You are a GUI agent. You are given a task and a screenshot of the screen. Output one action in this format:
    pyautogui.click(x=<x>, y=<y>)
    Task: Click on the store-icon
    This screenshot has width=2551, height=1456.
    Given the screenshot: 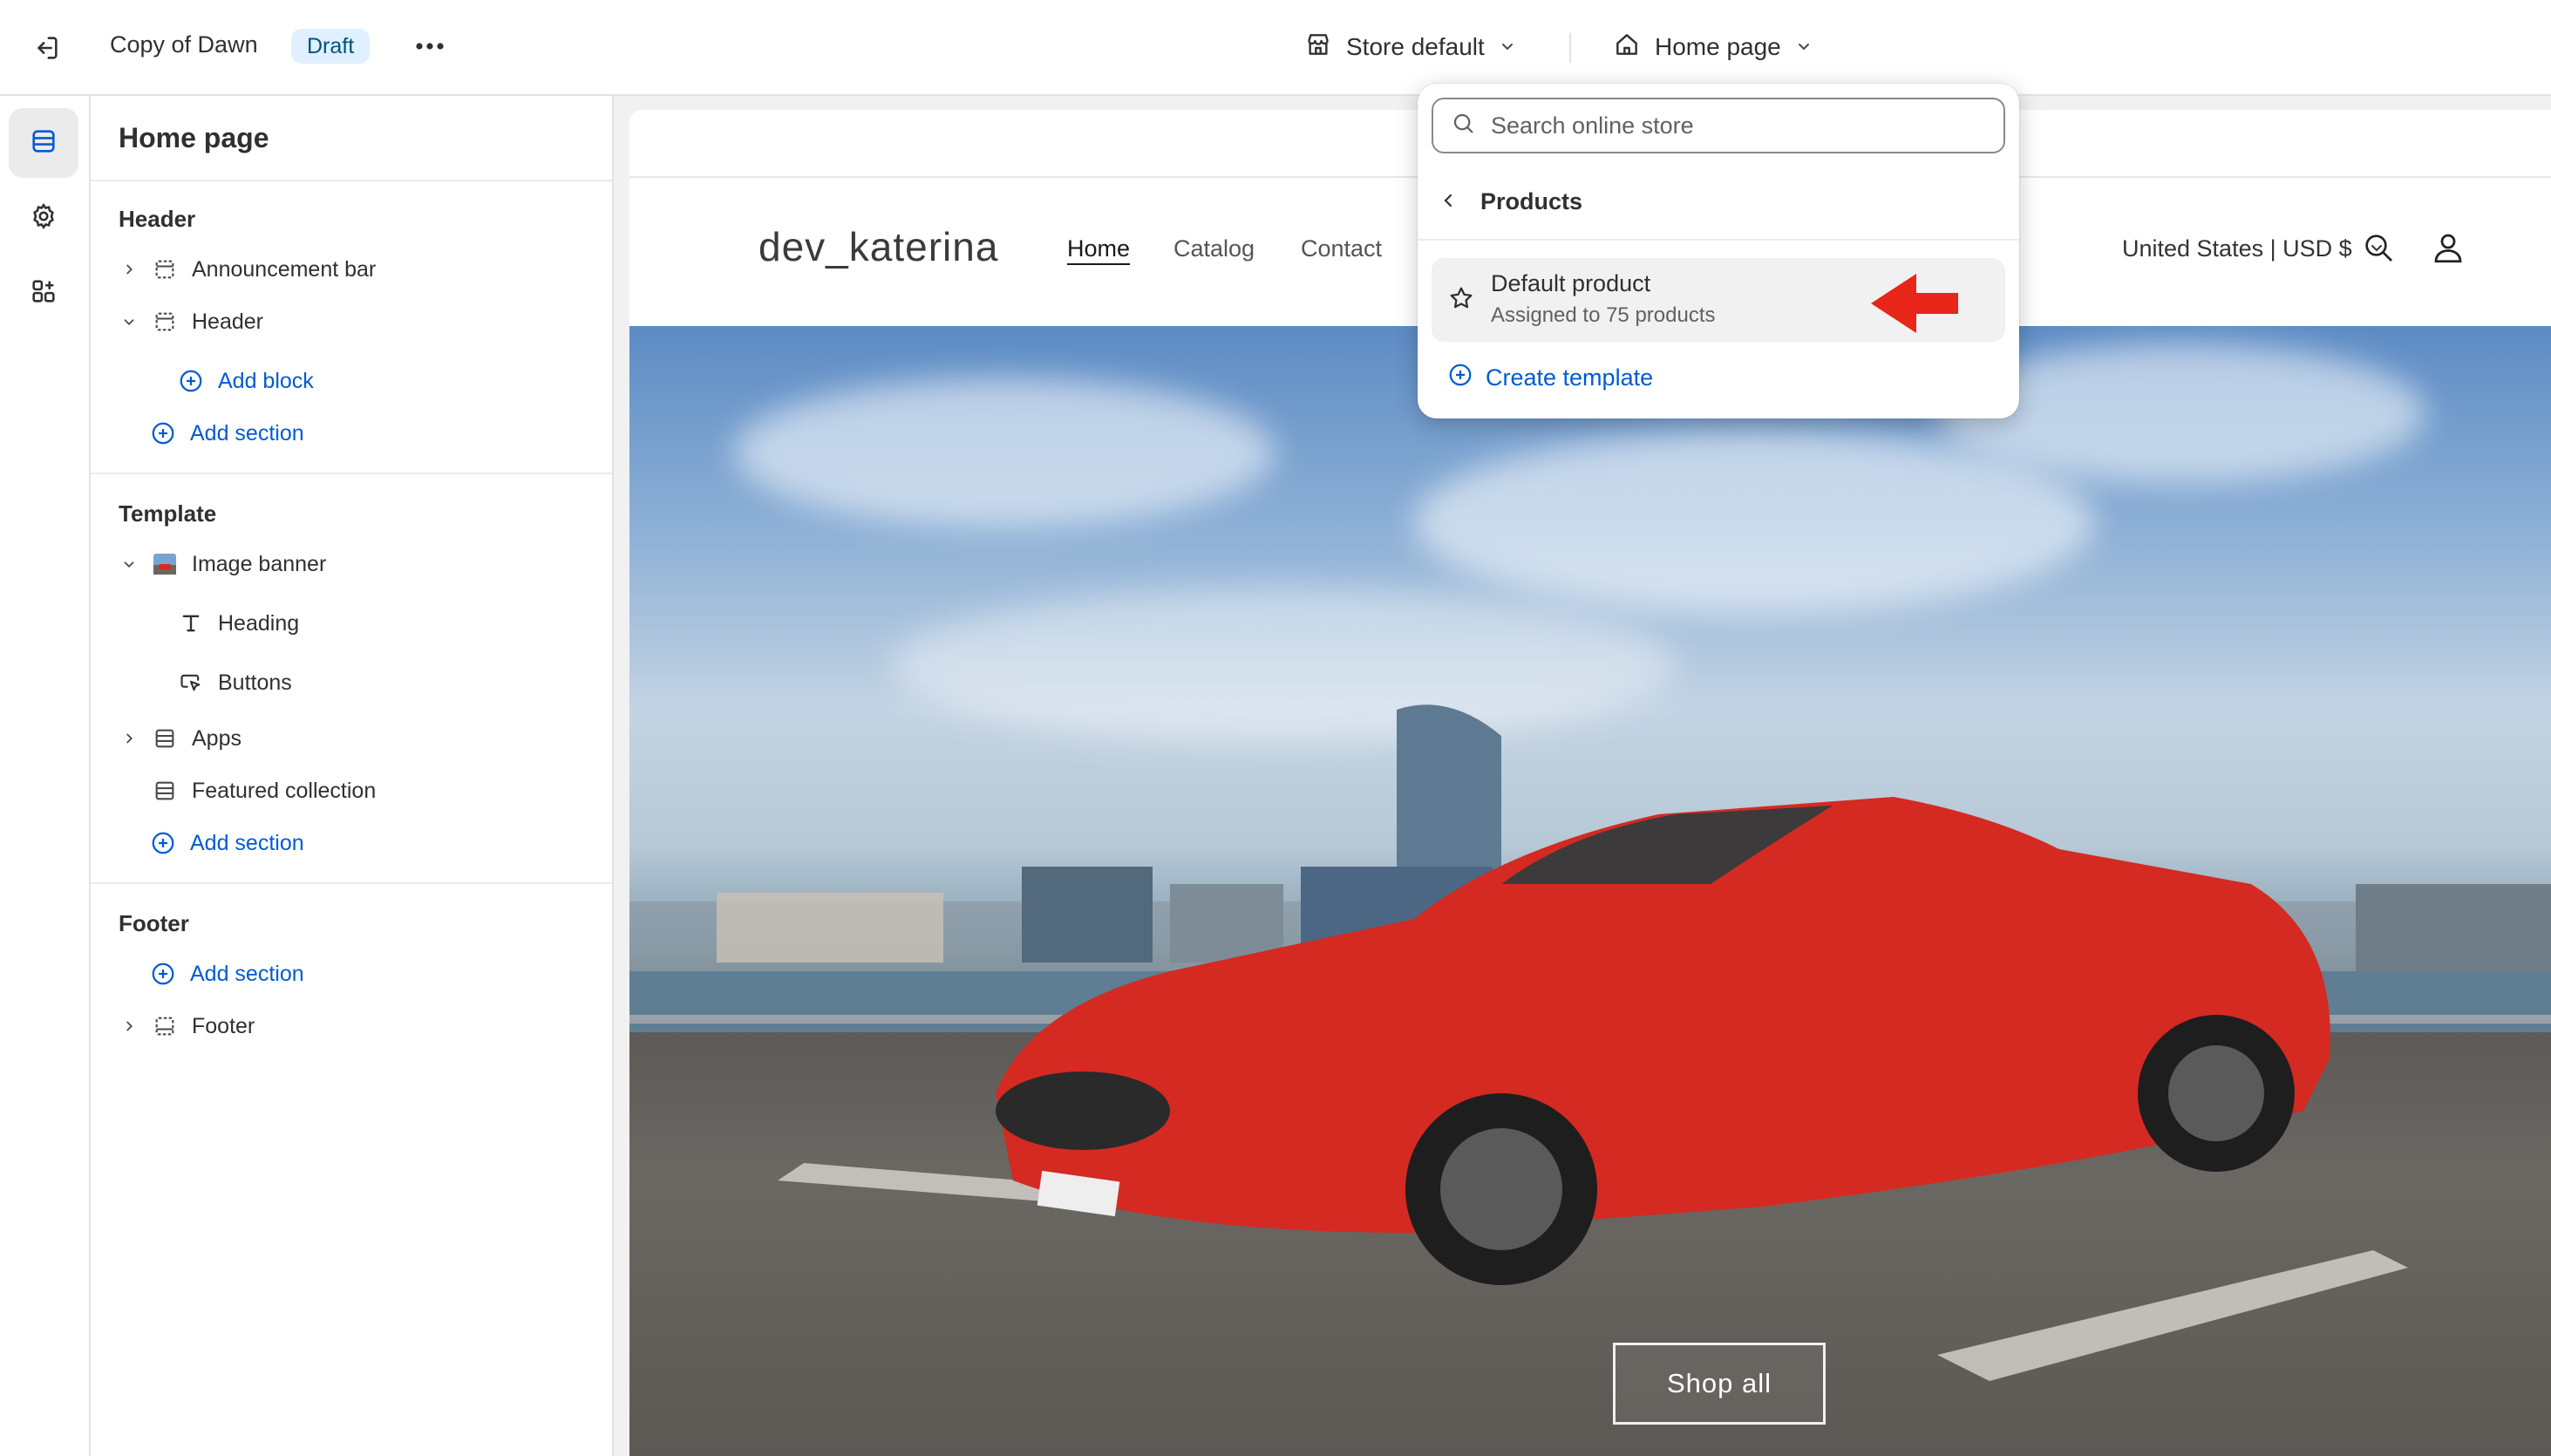 What is the action you would take?
    pyautogui.click(x=1318, y=48)
    